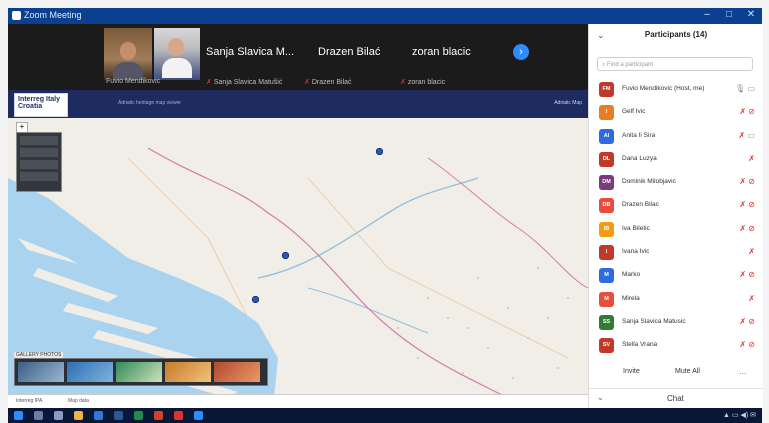 The height and width of the screenshot is (423, 769). I want to click on participant-name: Dominik Milobjavic, so click(649, 182).